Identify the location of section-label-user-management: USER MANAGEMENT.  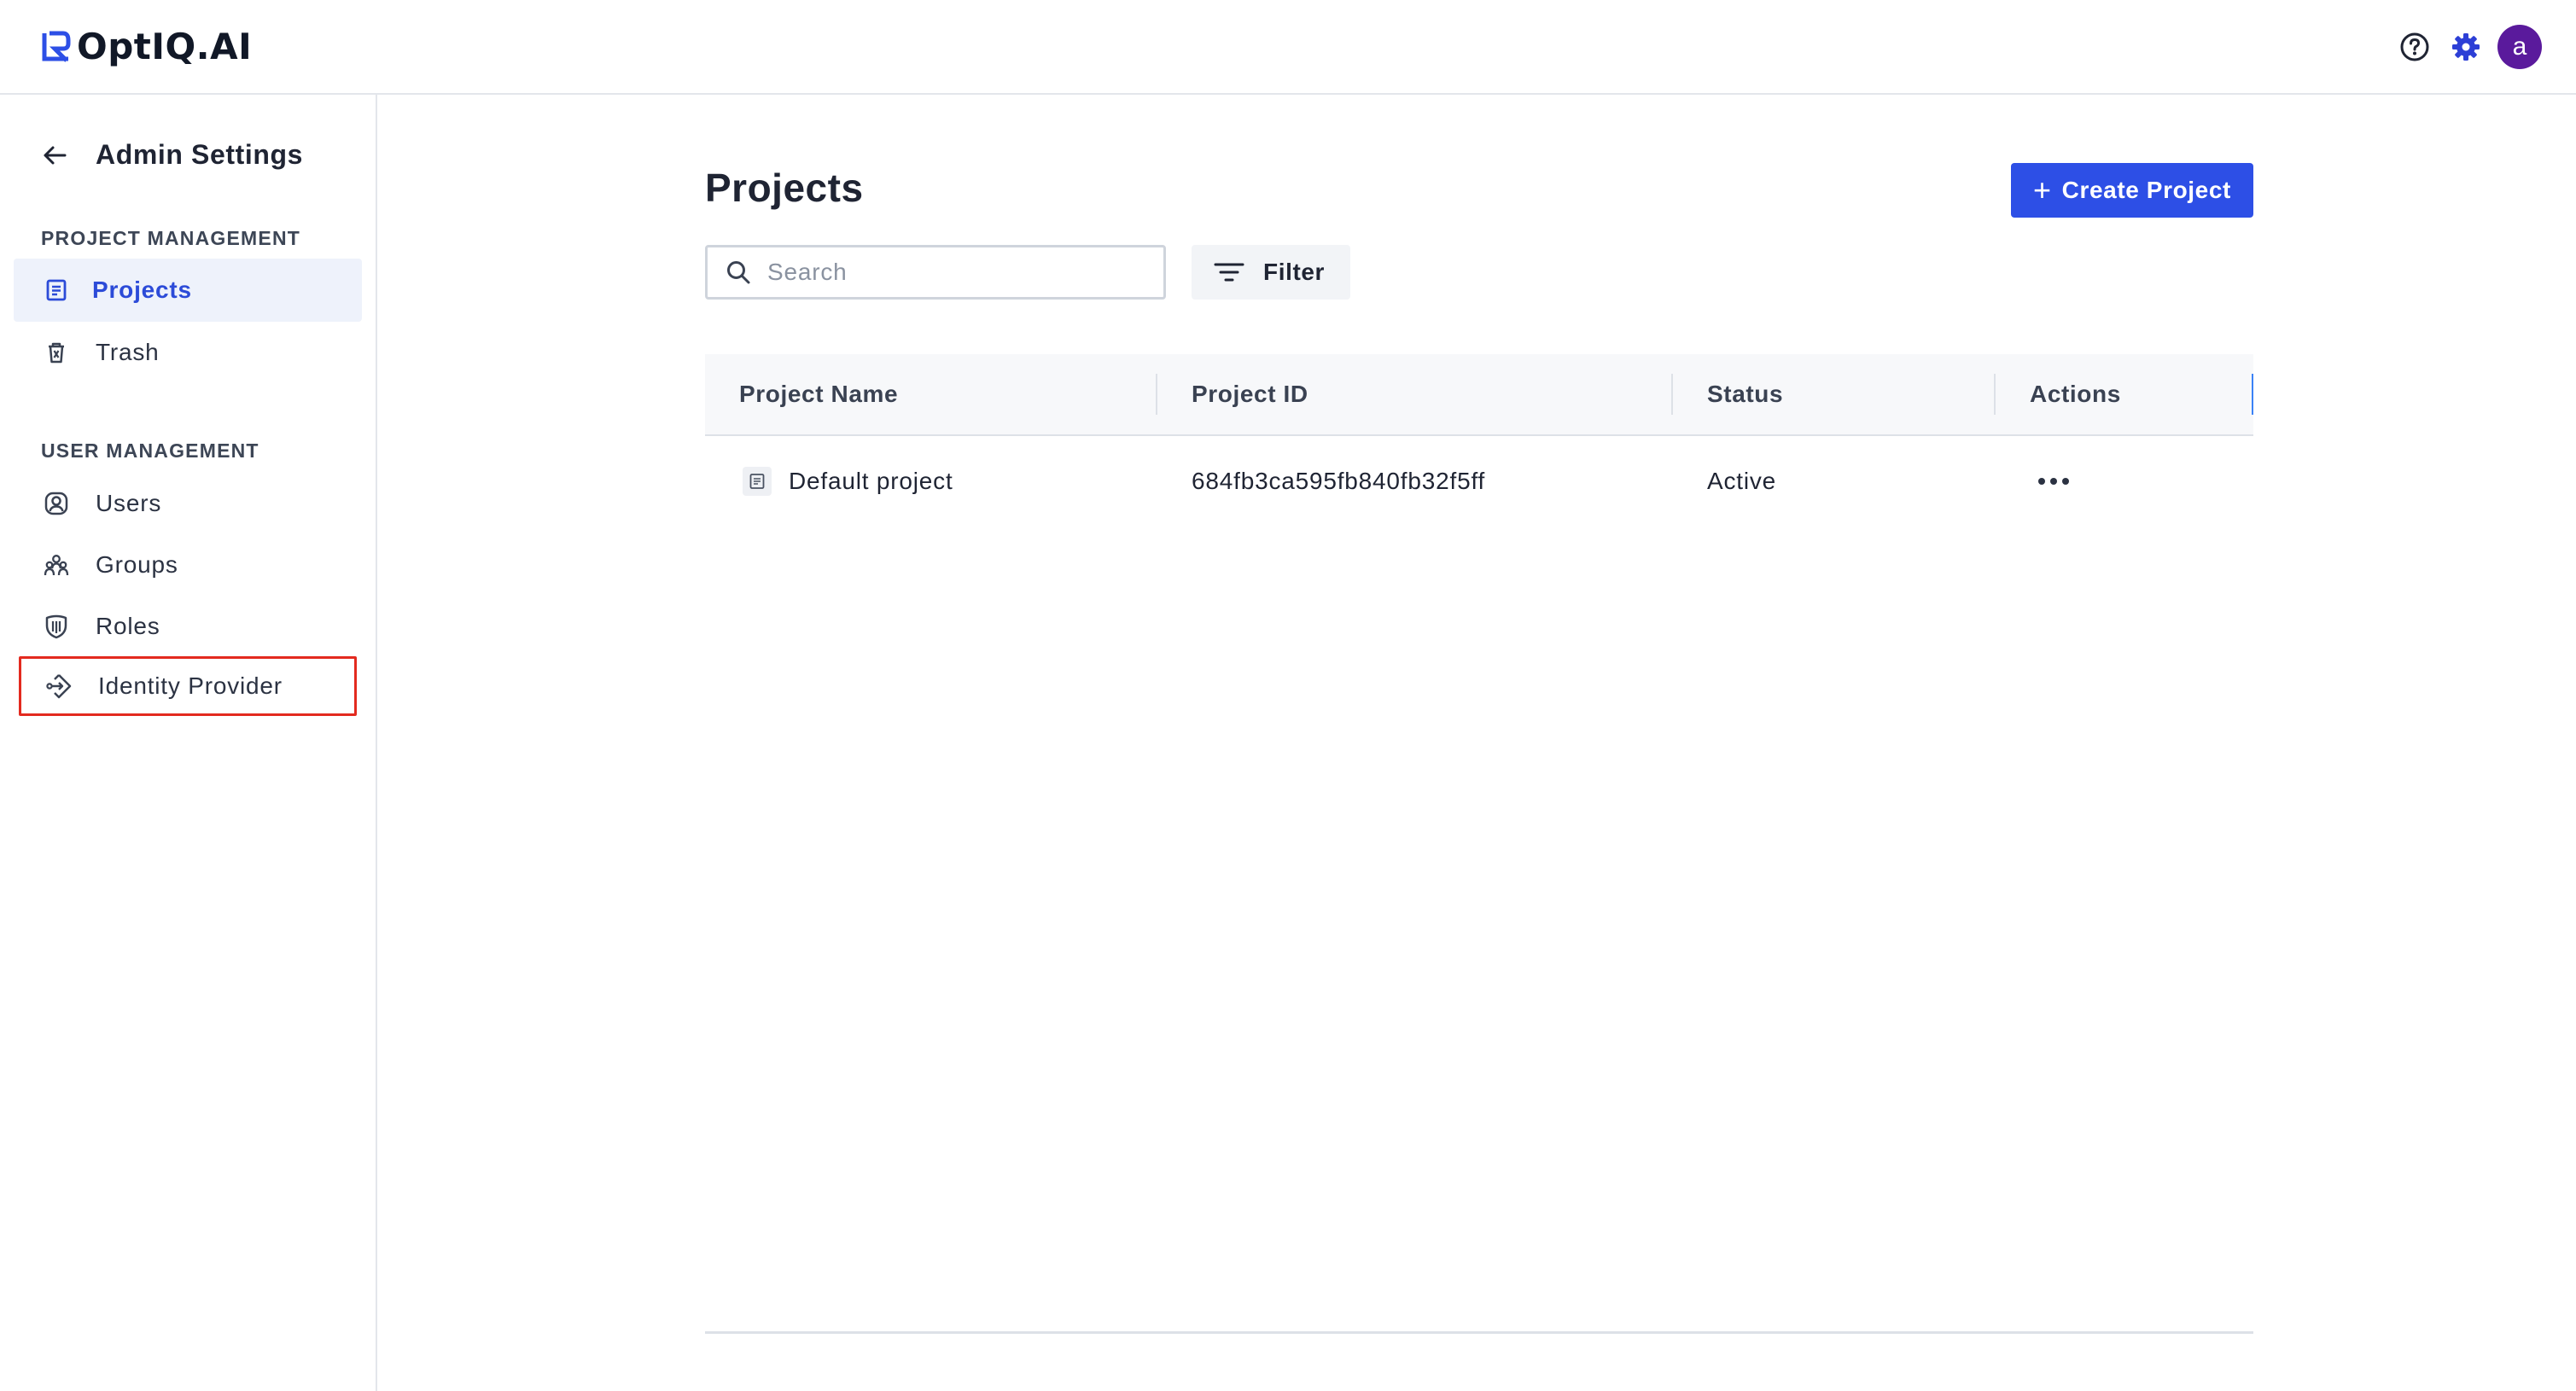
(150, 450).